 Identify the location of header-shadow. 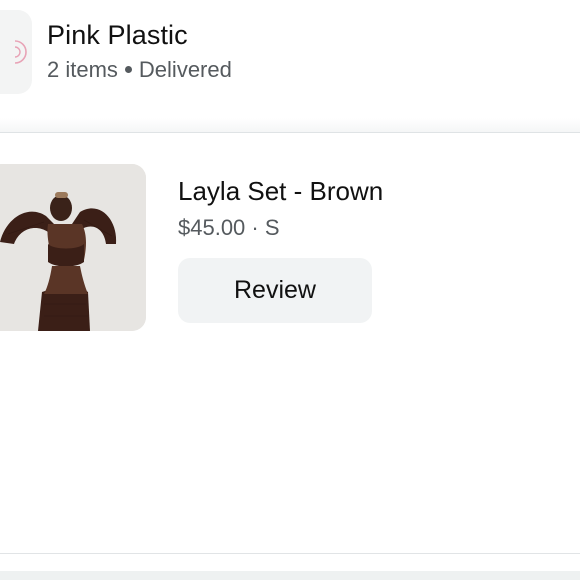
(290, 125).